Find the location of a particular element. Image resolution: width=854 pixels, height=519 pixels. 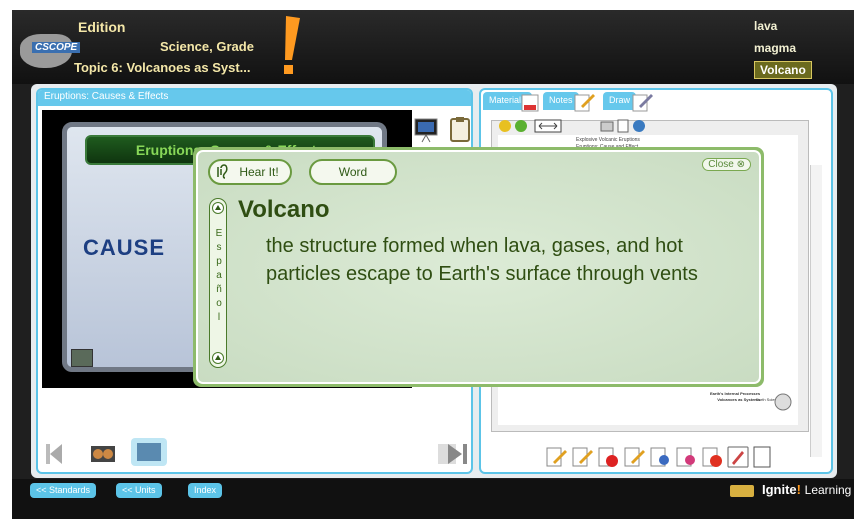

page-icon is located at coordinates (623, 126).